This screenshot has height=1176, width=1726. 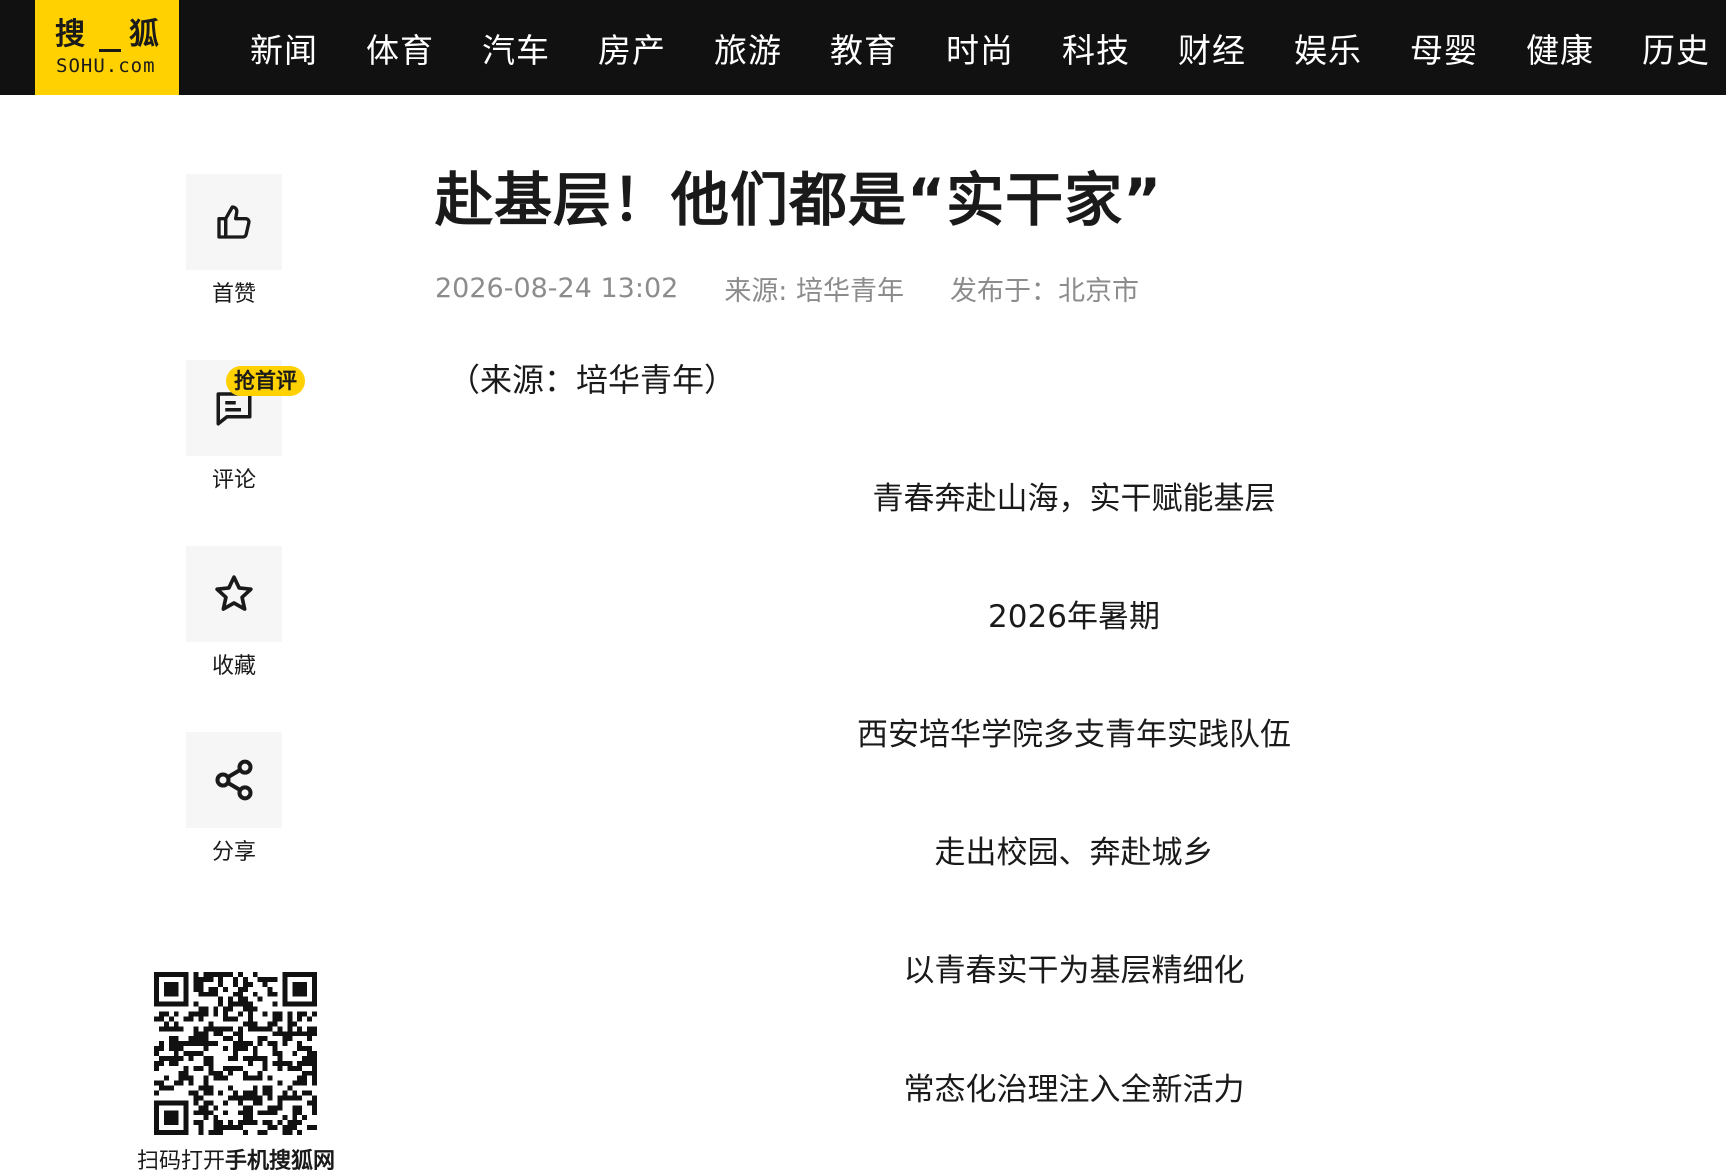 What do you see at coordinates (1074, 971) in the screenshot?
I see `article-paragraph: 以青春实干为基层精细化` at bounding box center [1074, 971].